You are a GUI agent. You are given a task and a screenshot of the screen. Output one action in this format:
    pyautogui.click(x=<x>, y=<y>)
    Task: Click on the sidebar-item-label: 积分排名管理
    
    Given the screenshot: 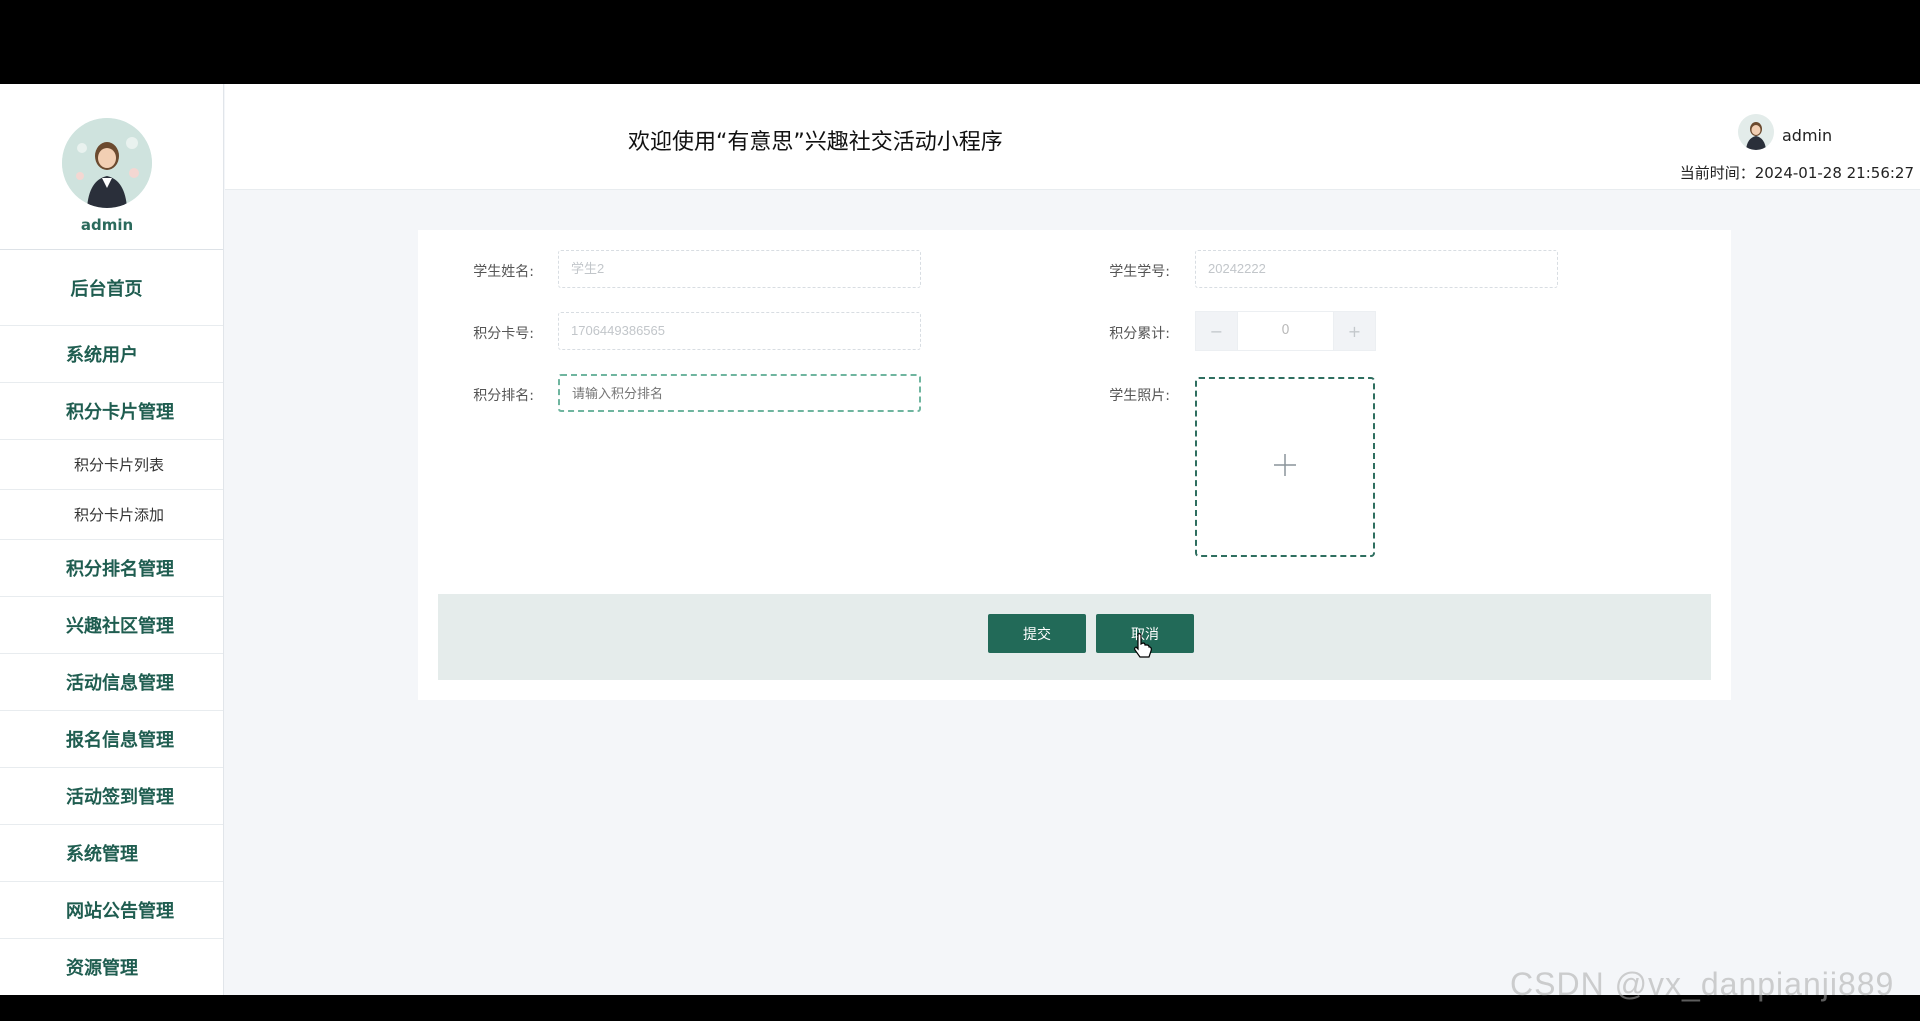 What is the action you would take?
    pyautogui.click(x=120, y=569)
    